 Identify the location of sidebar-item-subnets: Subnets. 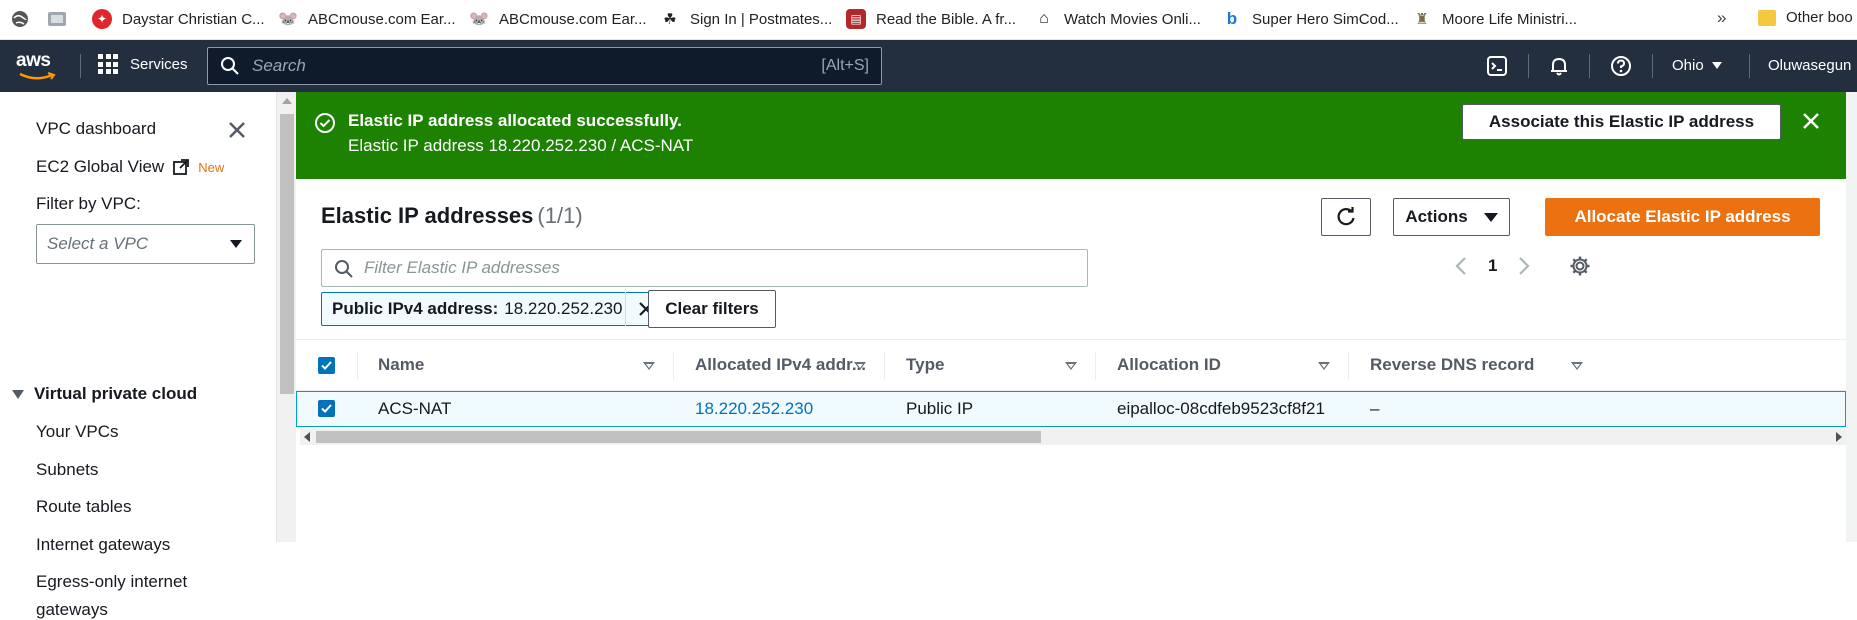
(67, 470).